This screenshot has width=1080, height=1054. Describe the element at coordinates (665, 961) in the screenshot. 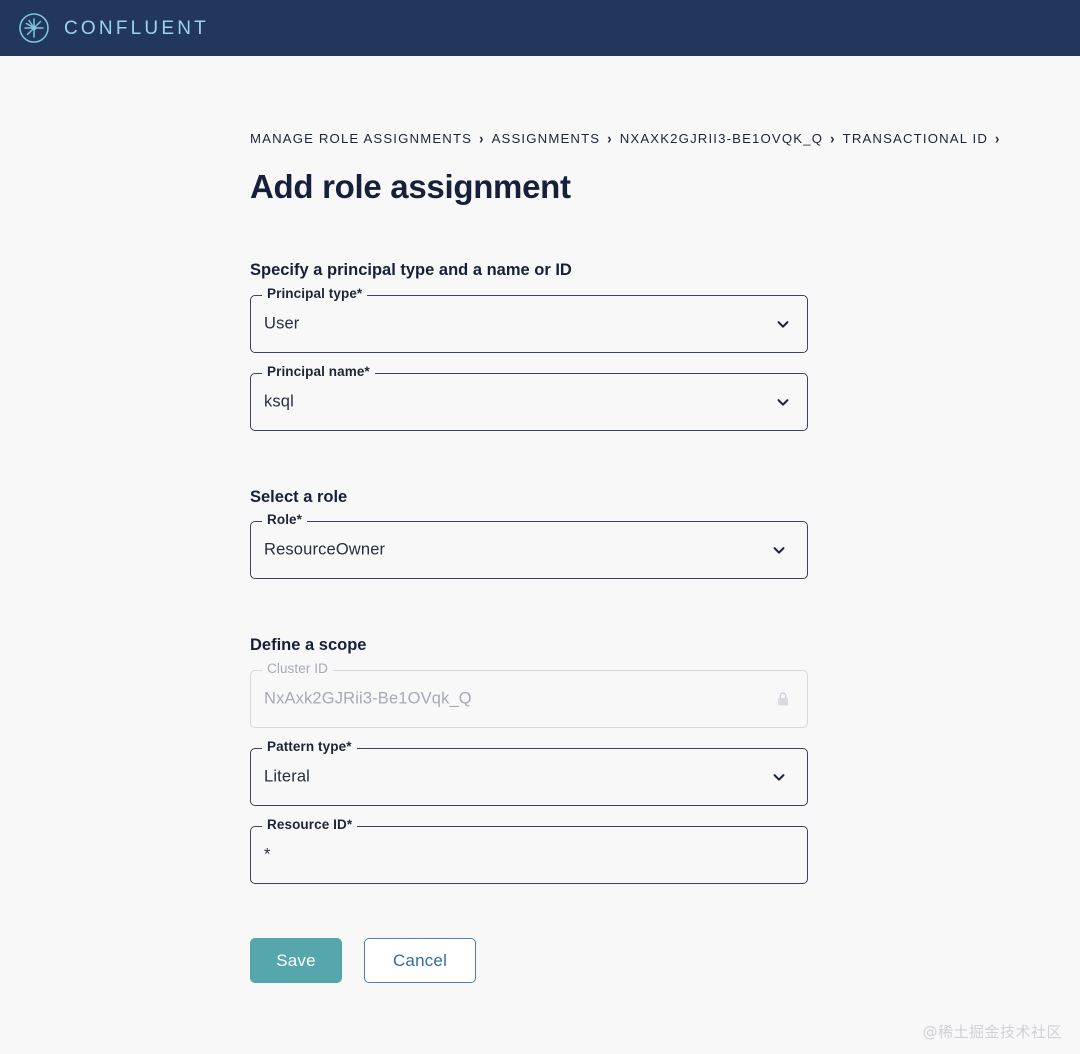

I see `form-actions: Save Cancel` at that location.